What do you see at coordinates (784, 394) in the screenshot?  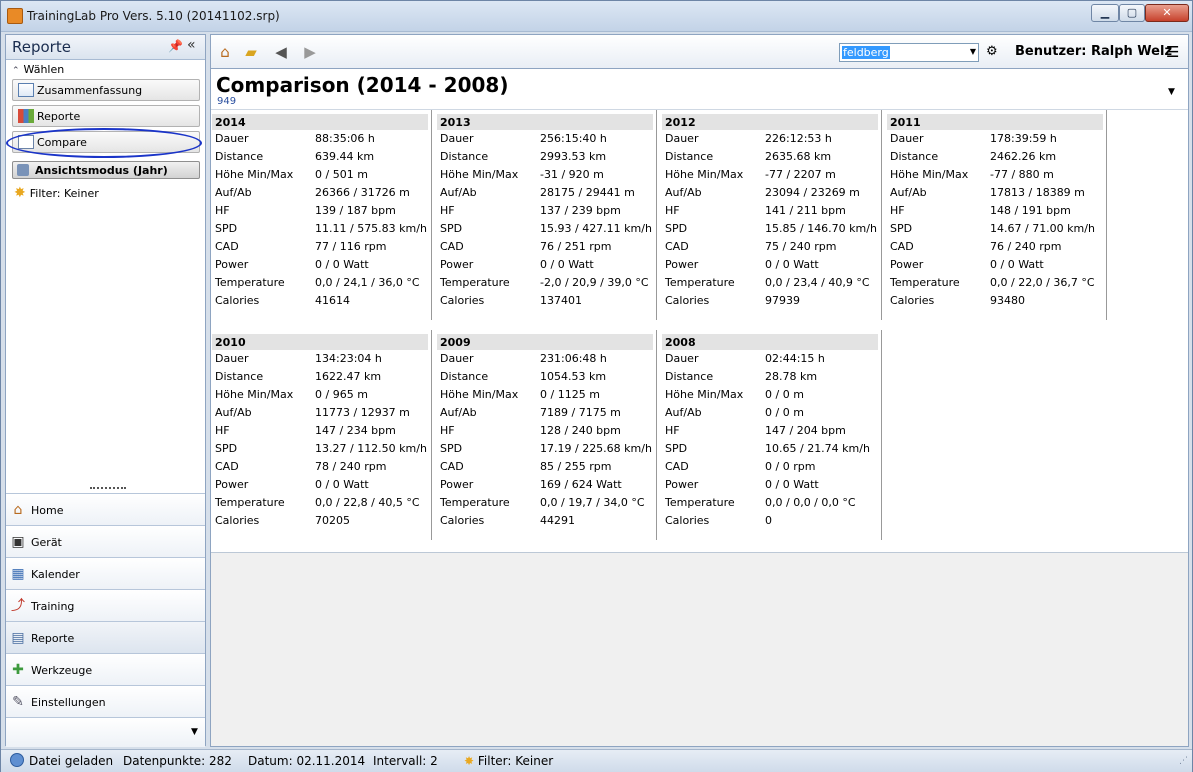 I see `metric-value: 0 / 0 m` at bounding box center [784, 394].